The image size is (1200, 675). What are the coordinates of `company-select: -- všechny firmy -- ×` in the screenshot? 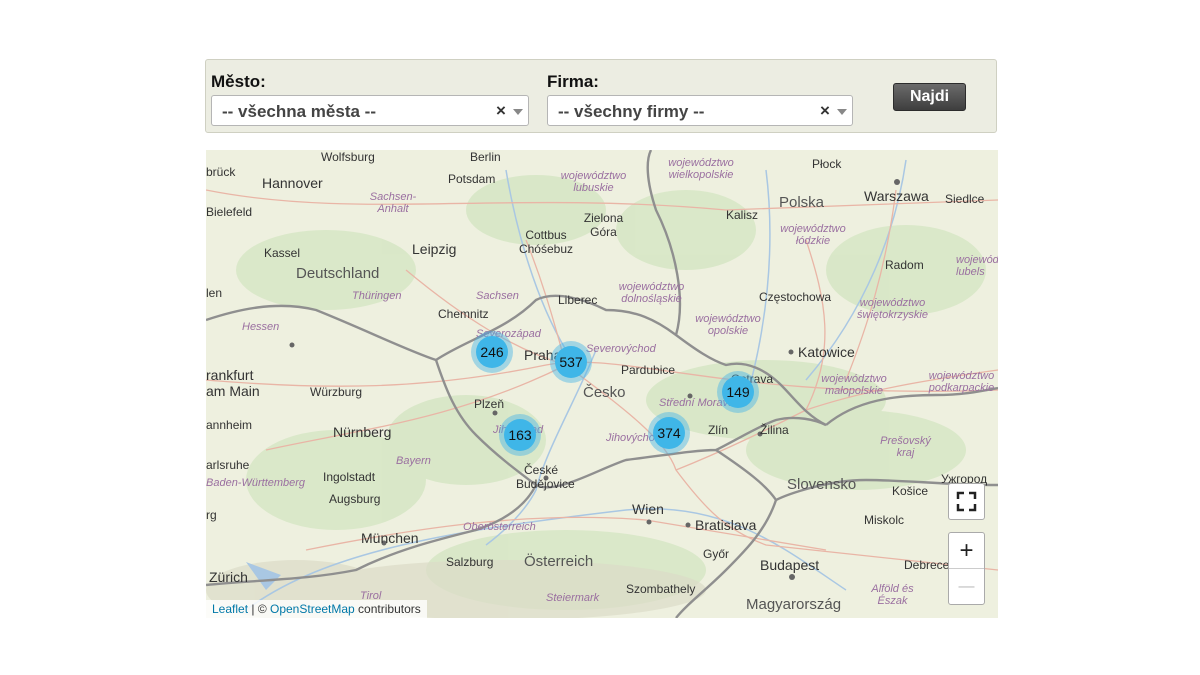 It's located at (700, 110).